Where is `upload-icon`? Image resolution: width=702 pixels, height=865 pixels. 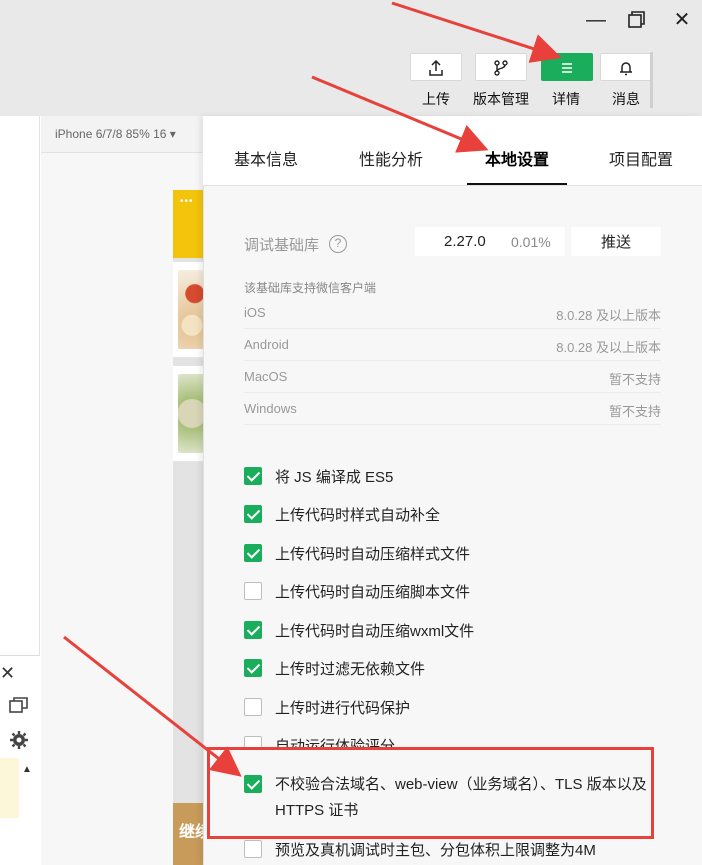
upload-icon is located at coordinates (436, 67).